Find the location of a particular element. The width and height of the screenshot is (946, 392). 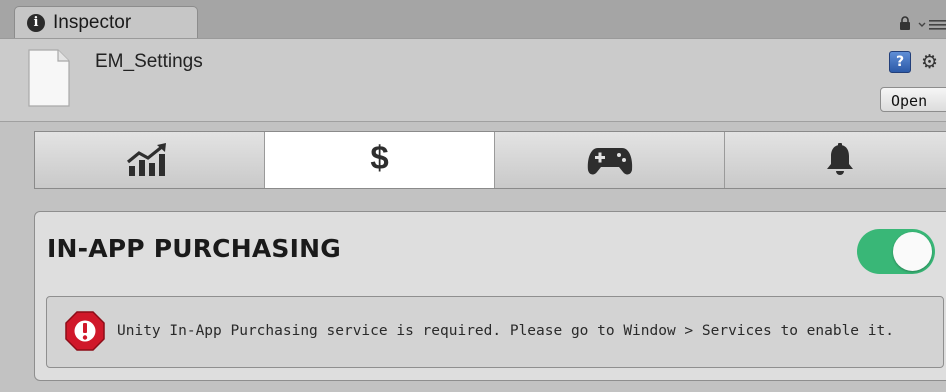

module-toolbar: $ is located at coordinates (490, 160).